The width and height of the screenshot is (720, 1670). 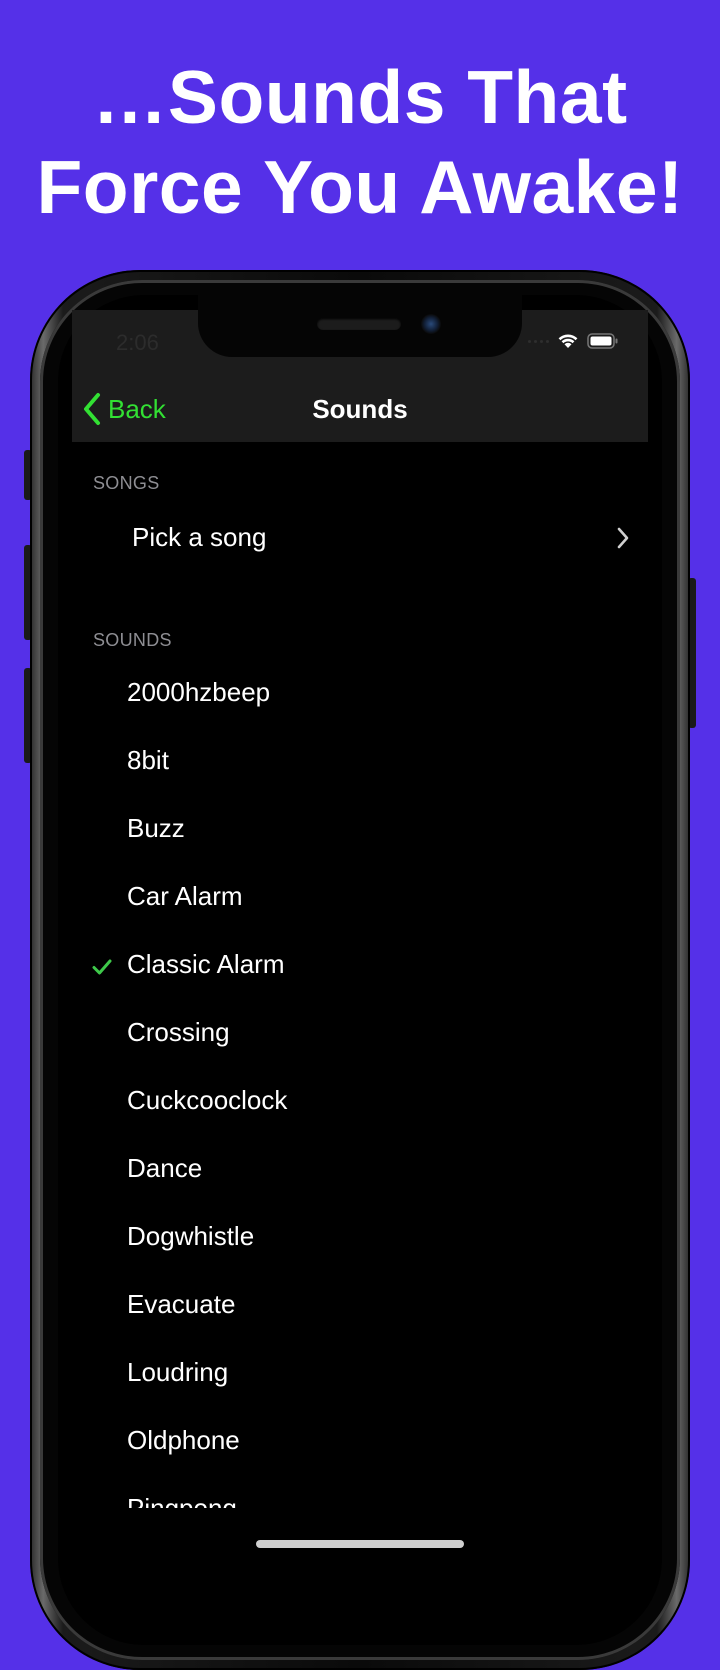 I want to click on marketing-headline: …Sounds That Force You Awake!, so click(x=360, y=142).